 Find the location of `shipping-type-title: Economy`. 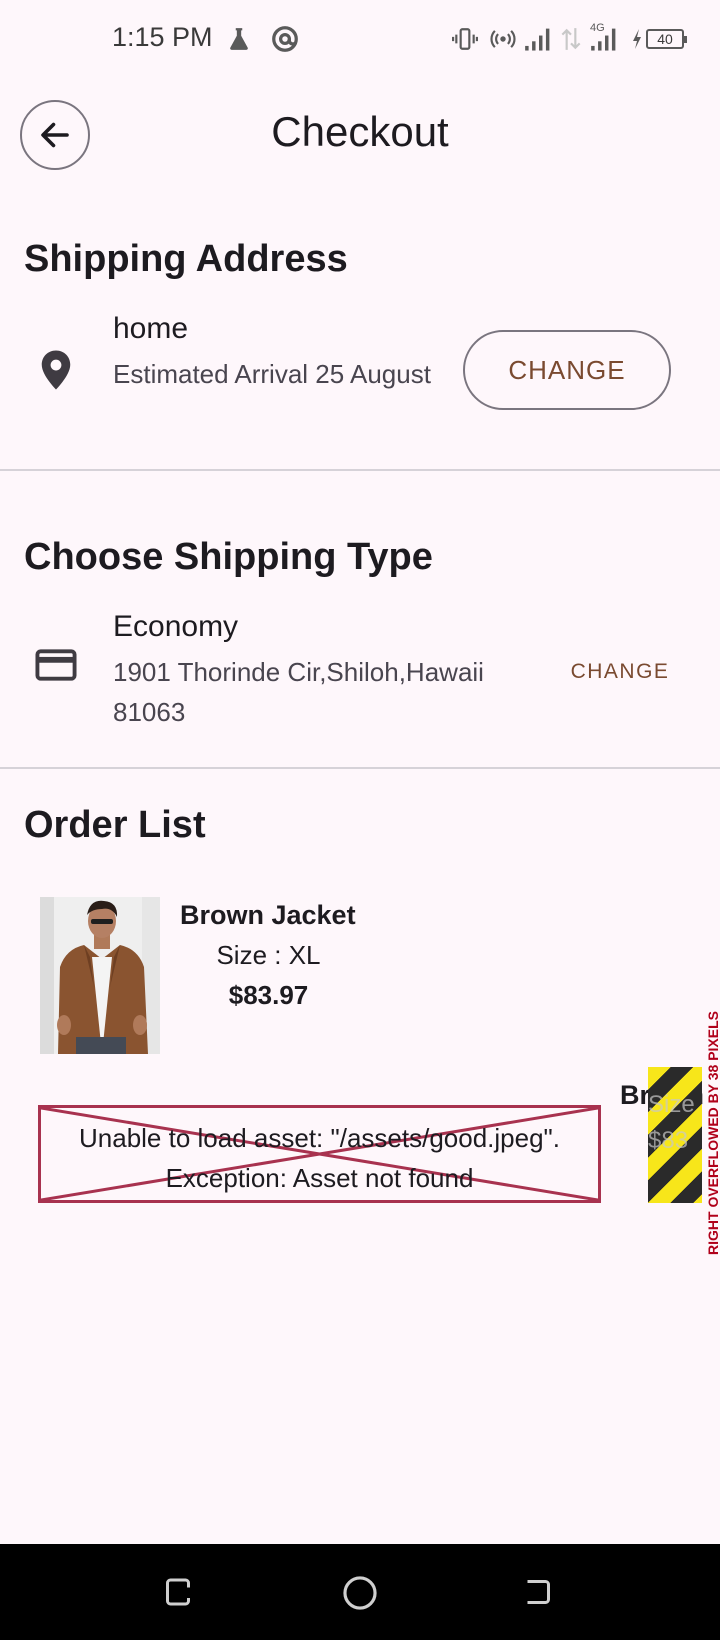

shipping-type-title: Economy is located at coordinates (176, 626).